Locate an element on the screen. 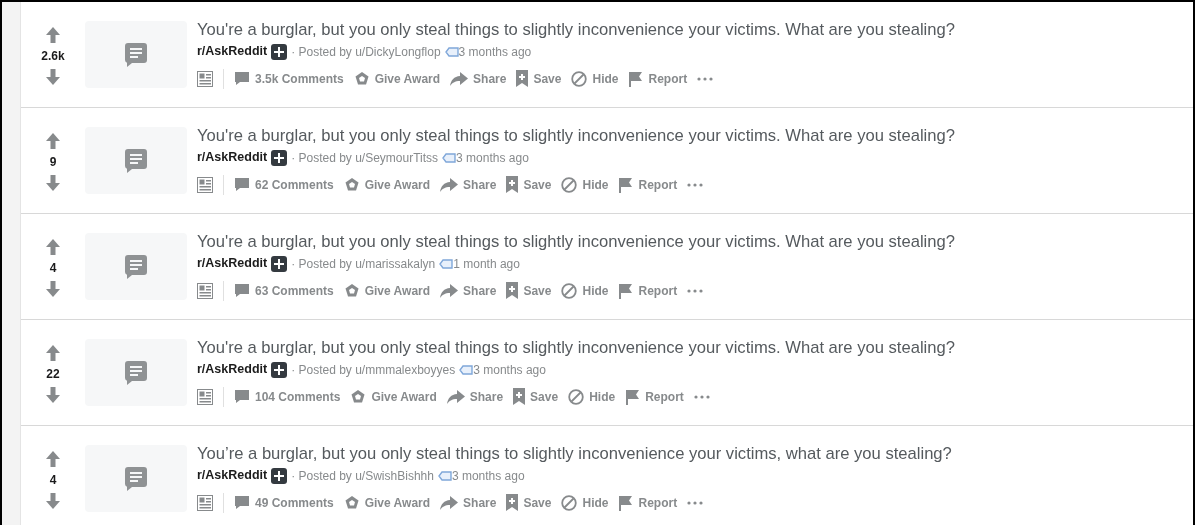 This screenshot has width=1195, height=525. post-age: 3 months ago is located at coordinates (509, 370).